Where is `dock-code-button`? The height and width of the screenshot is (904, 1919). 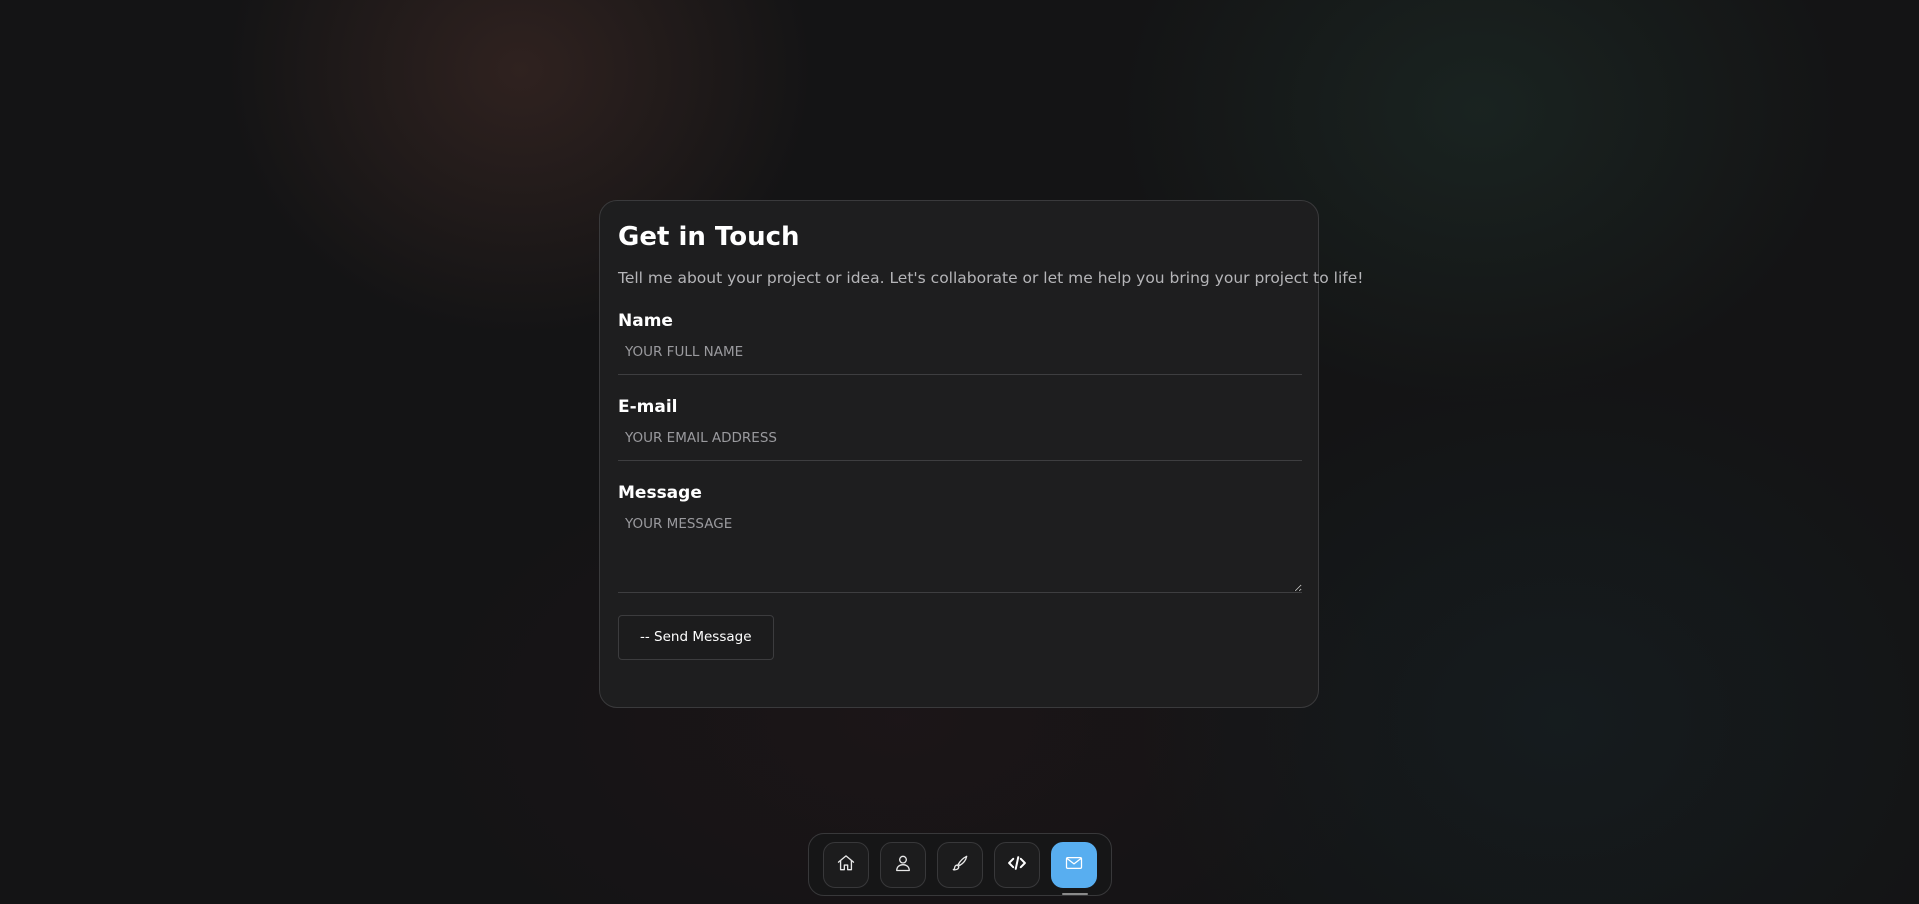 dock-code-button is located at coordinates (1017, 864).